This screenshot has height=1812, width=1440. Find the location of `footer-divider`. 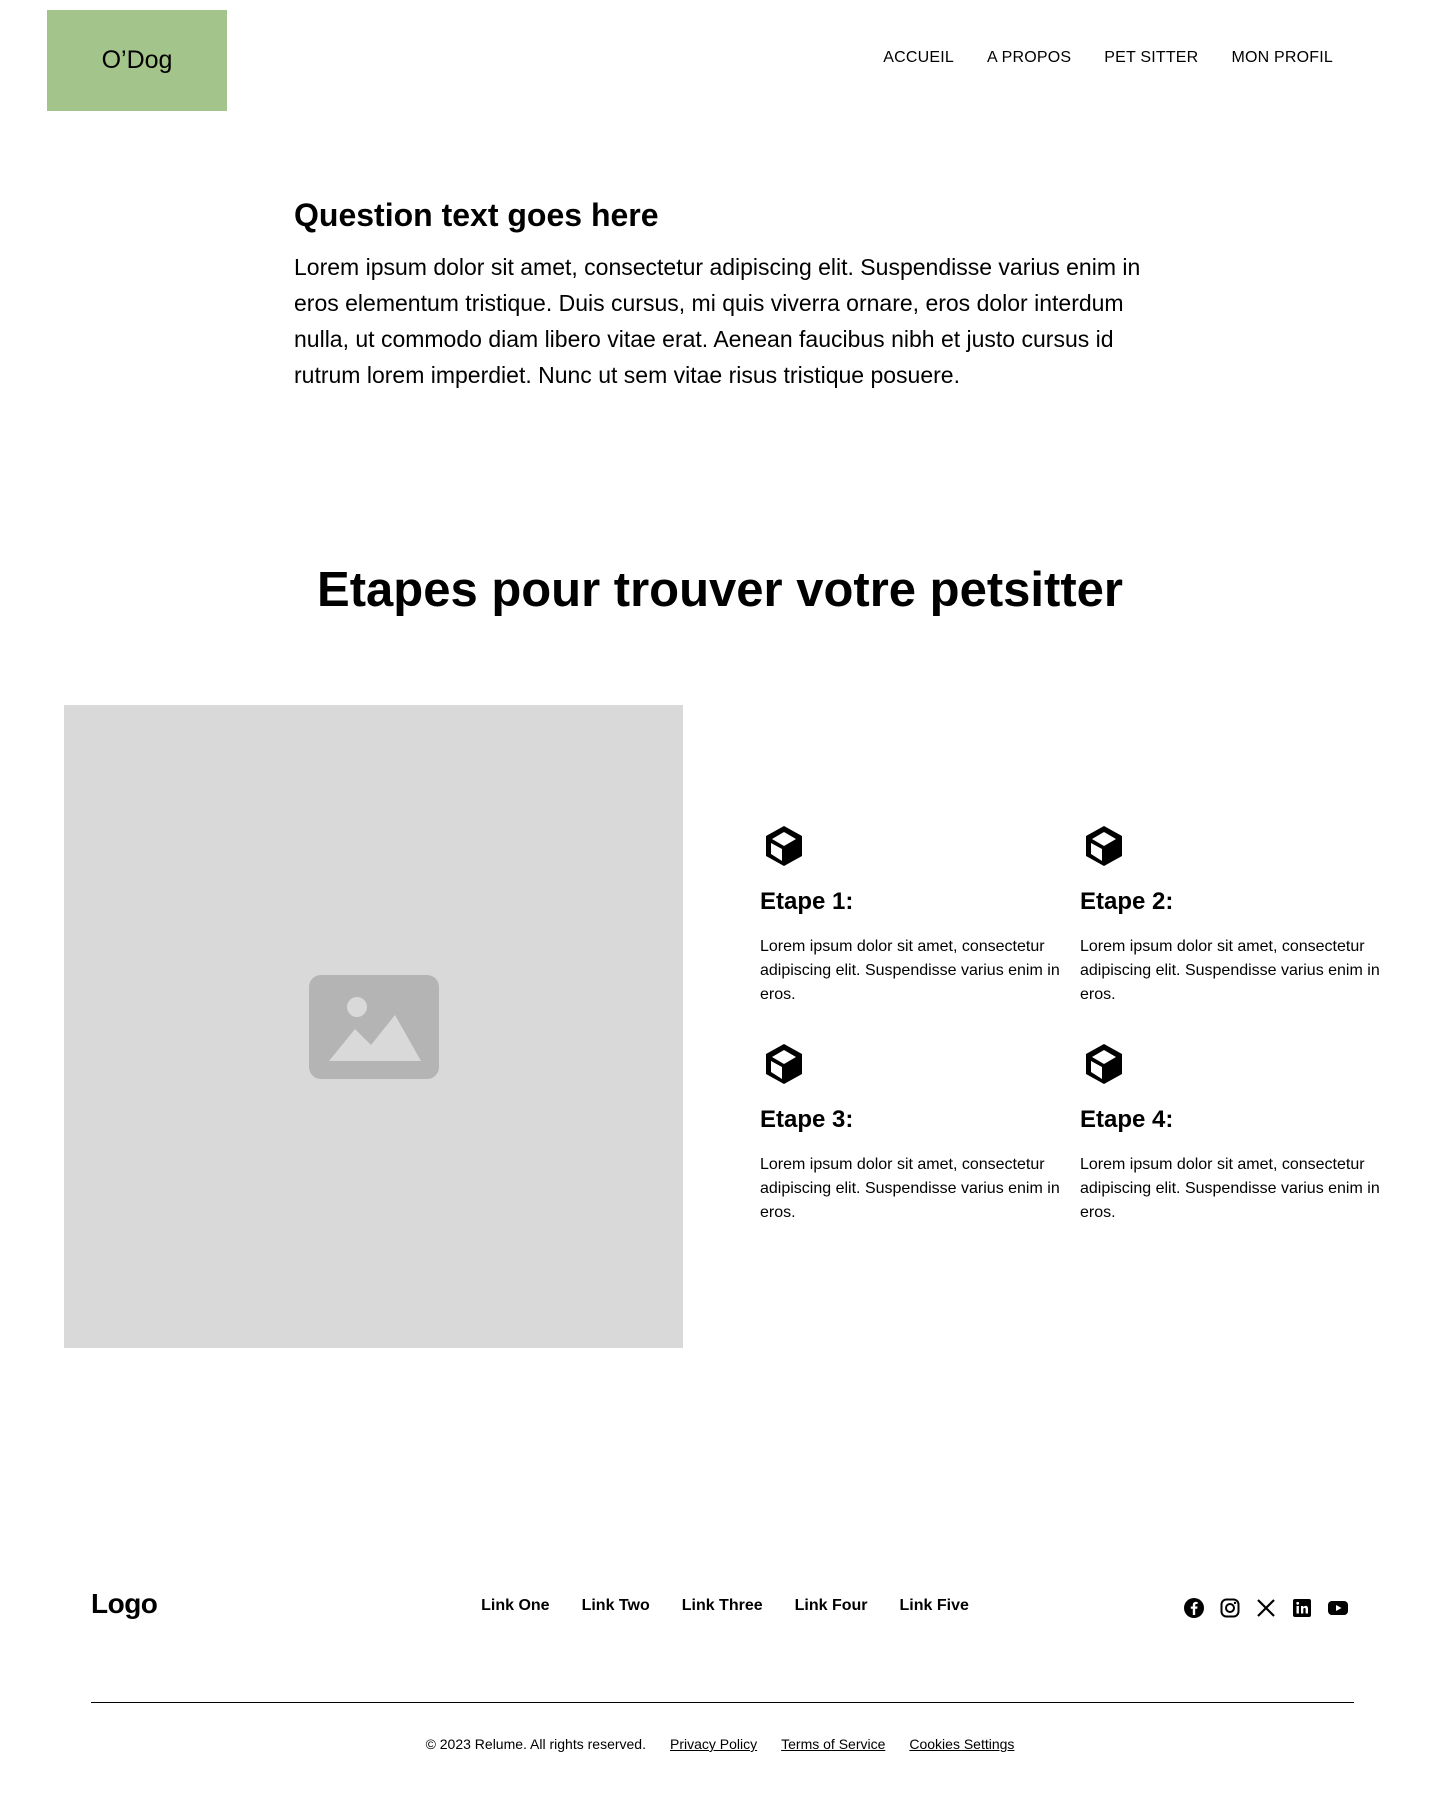

footer-divider is located at coordinates (722, 1702).